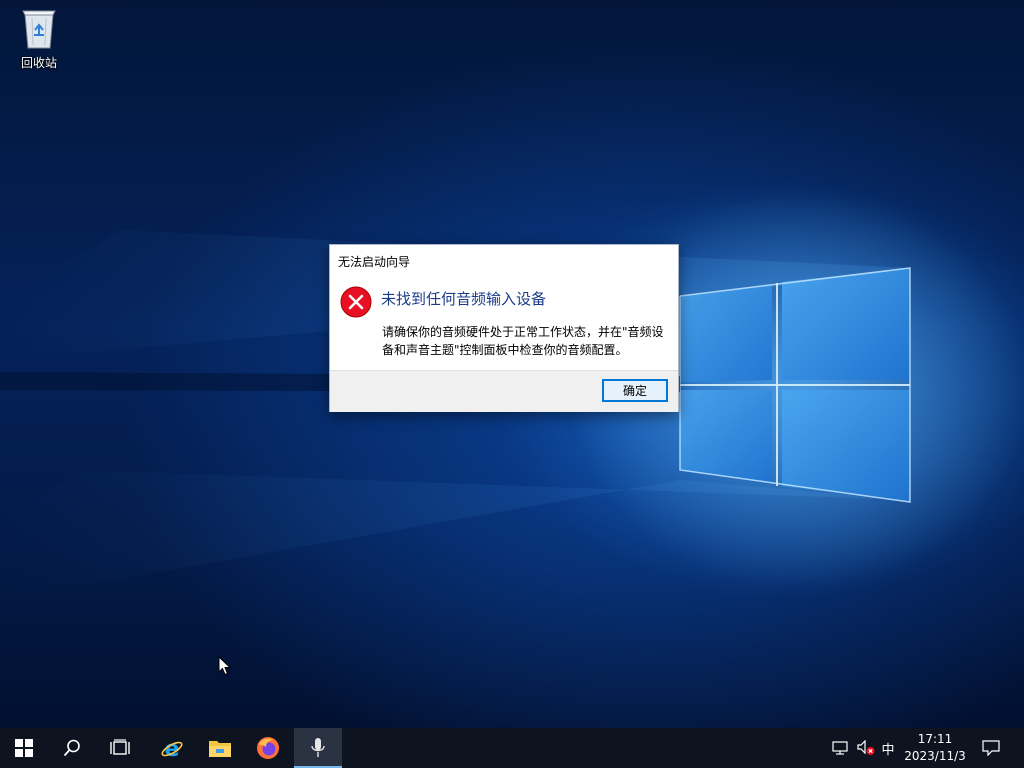 The width and height of the screenshot is (1024, 768). I want to click on internet-explorer-icon: e, so click(172, 748).